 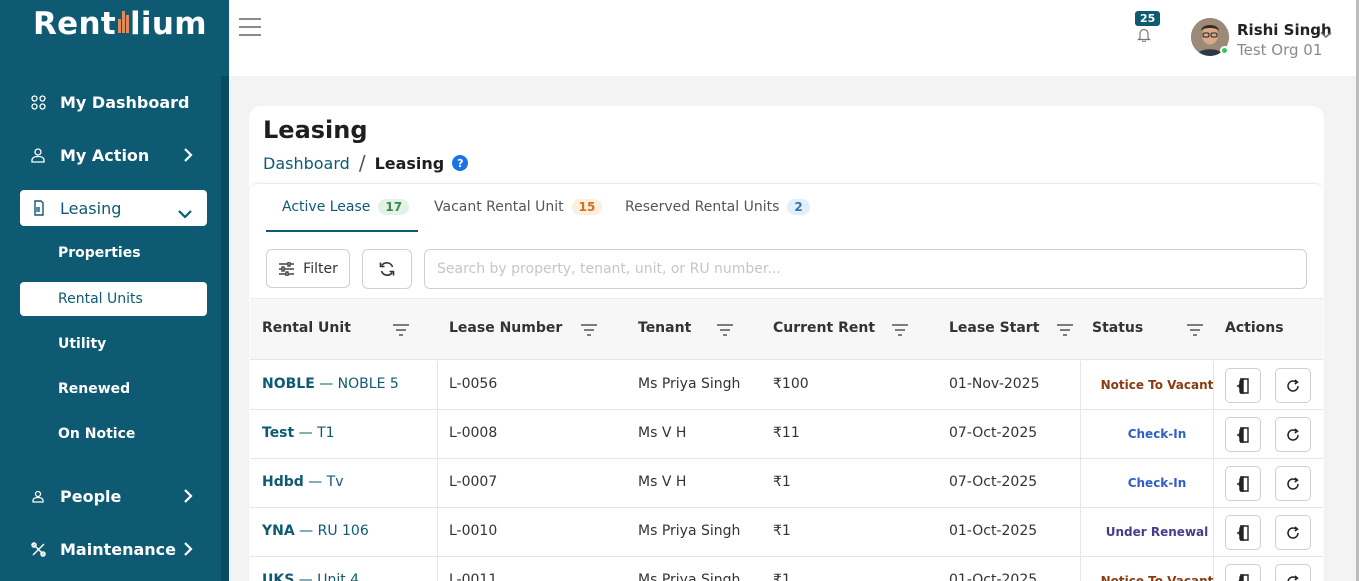 I want to click on sidebar-subitem-label: On Notice, so click(x=97, y=434).